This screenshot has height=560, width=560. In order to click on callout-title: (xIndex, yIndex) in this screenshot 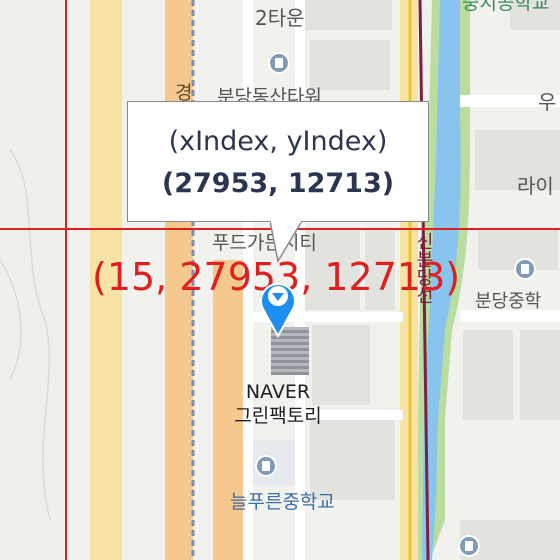, I will do `click(278, 141)`.